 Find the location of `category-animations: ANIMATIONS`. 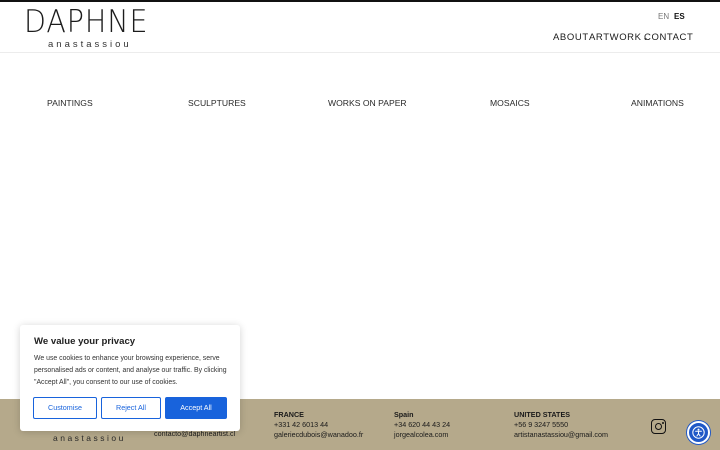

category-animations: ANIMATIONS is located at coordinates (657, 103).